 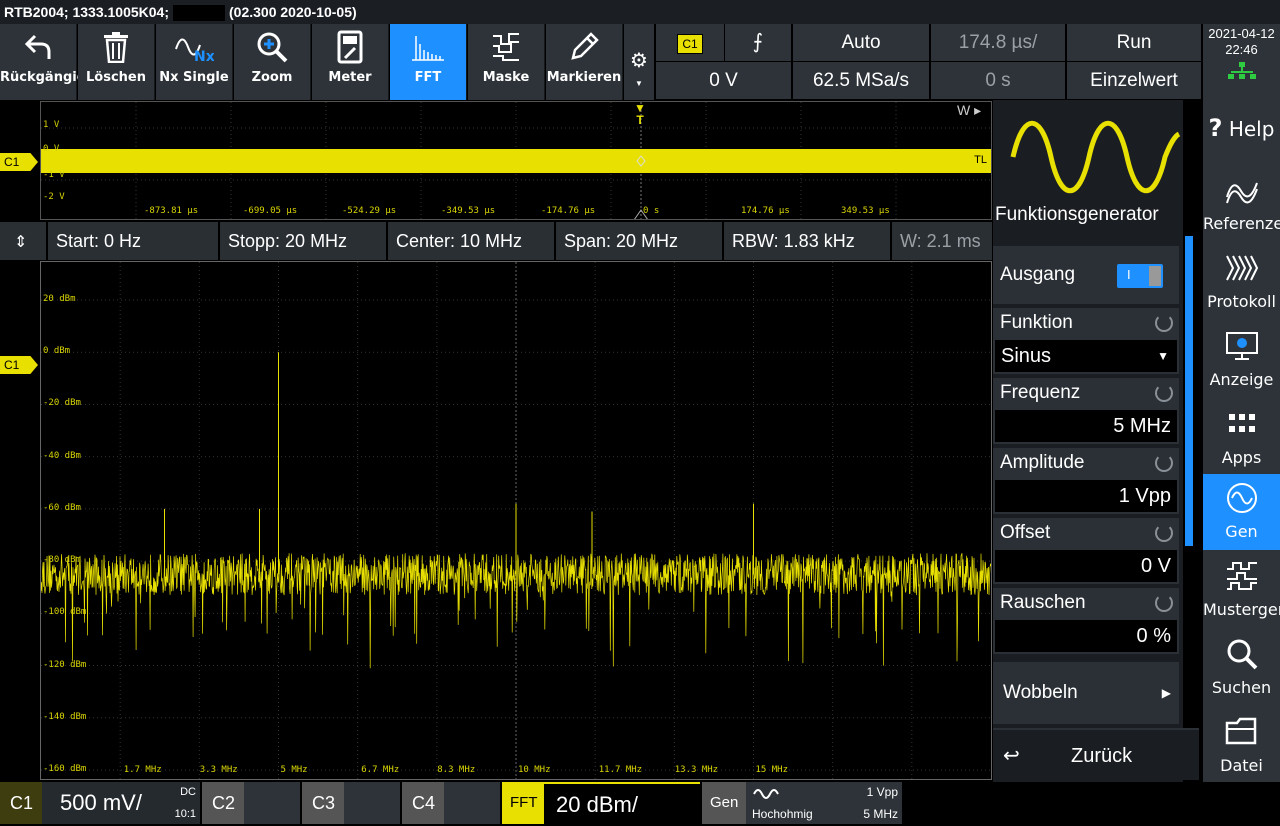 I want to click on noise-row: Rauschen 0 %, so click(x=1086, y=621).